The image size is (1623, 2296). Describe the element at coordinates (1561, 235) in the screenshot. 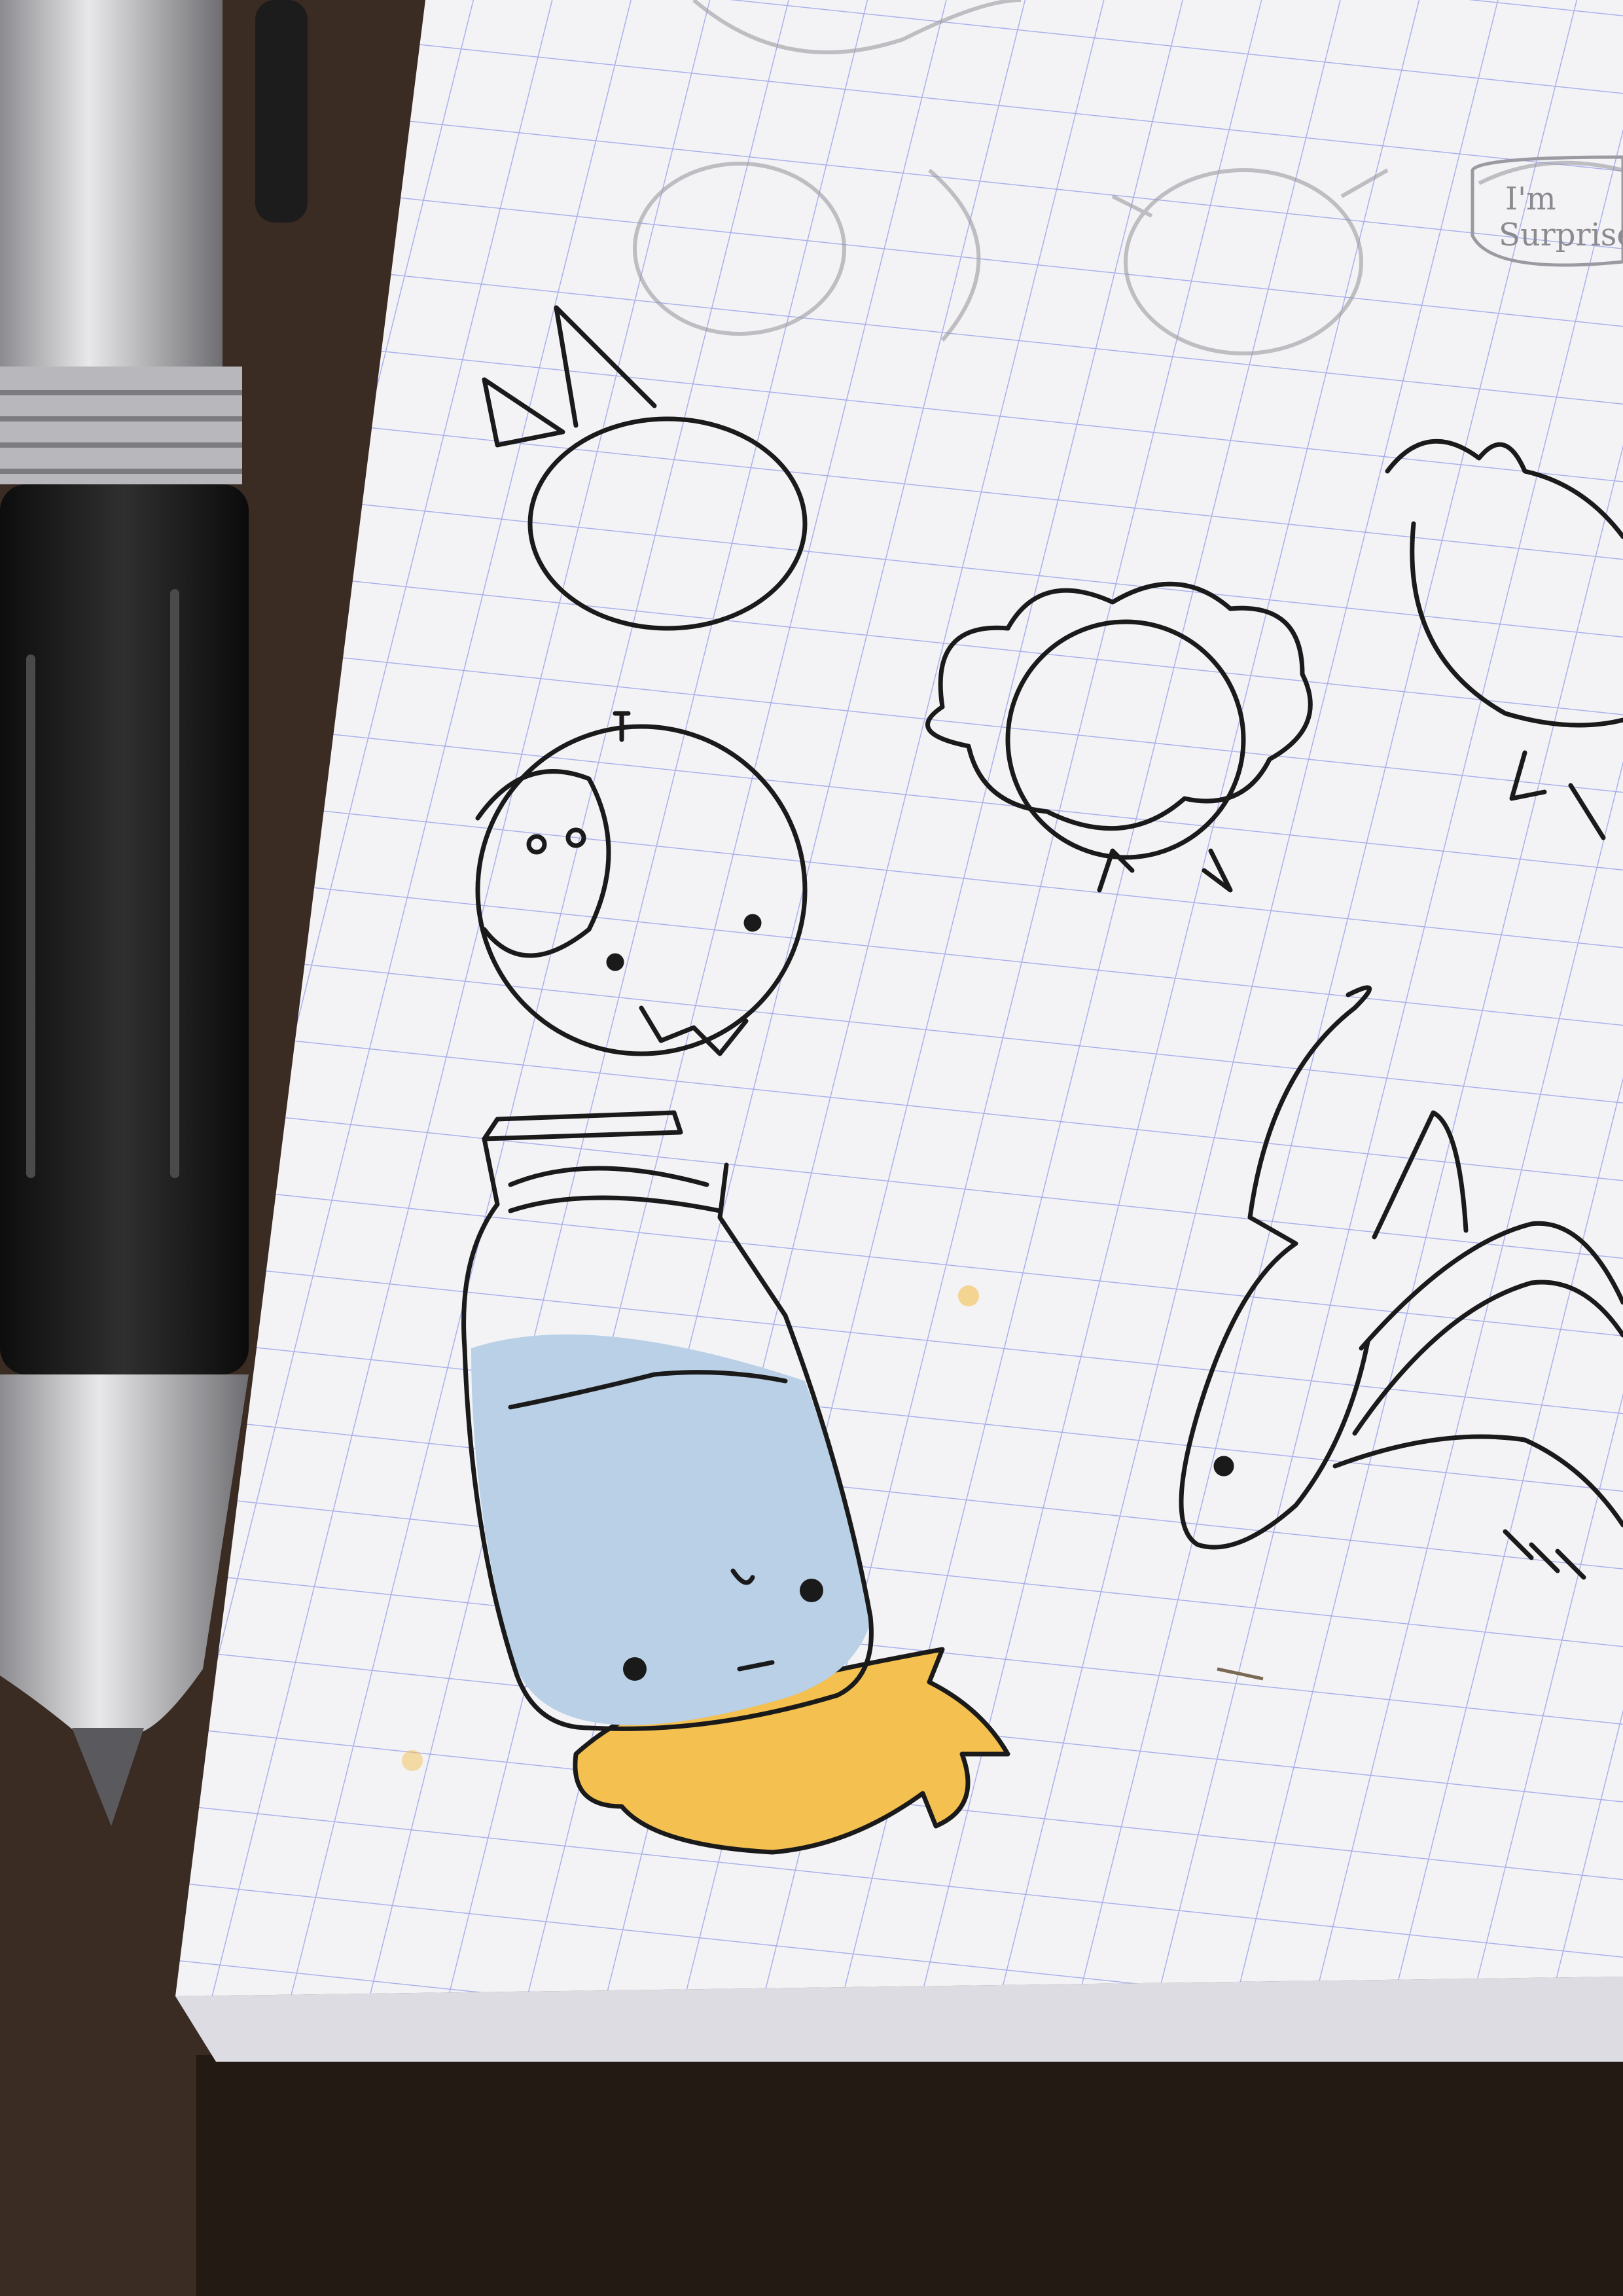

I see `note-line-2: Surprised` at that location.